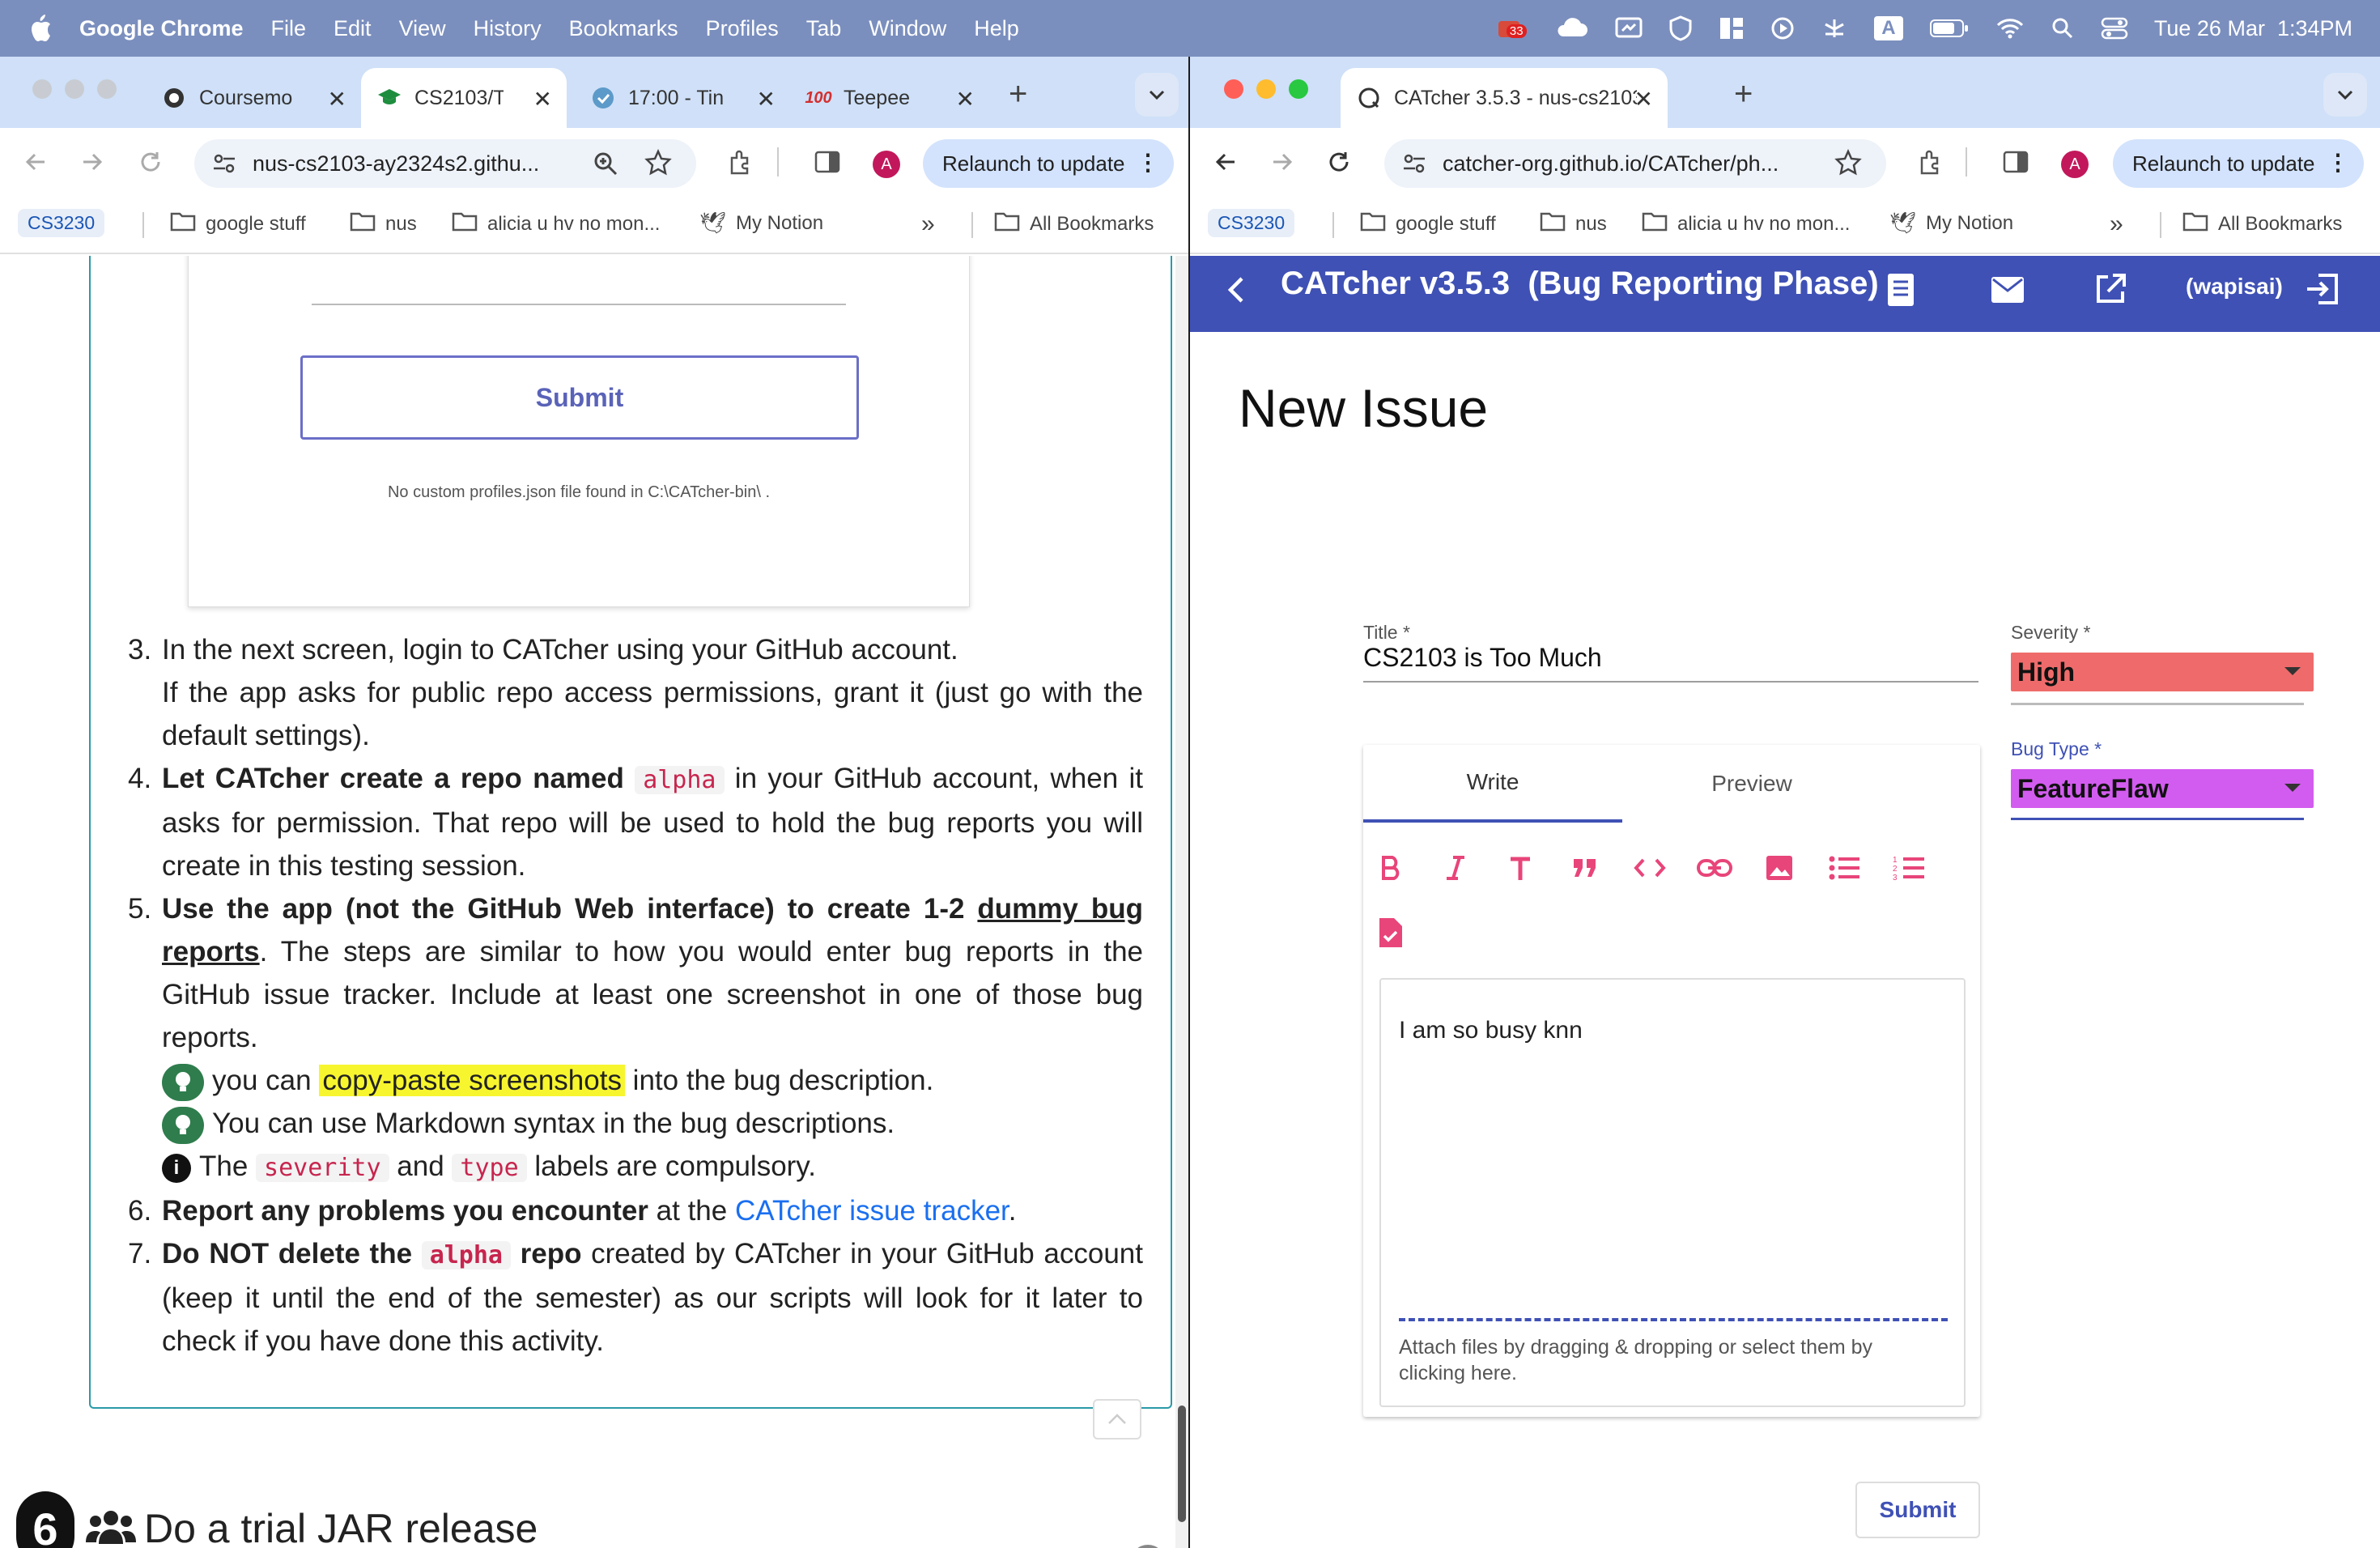  I want to click on issue-list-icon, so click(1901, 292).